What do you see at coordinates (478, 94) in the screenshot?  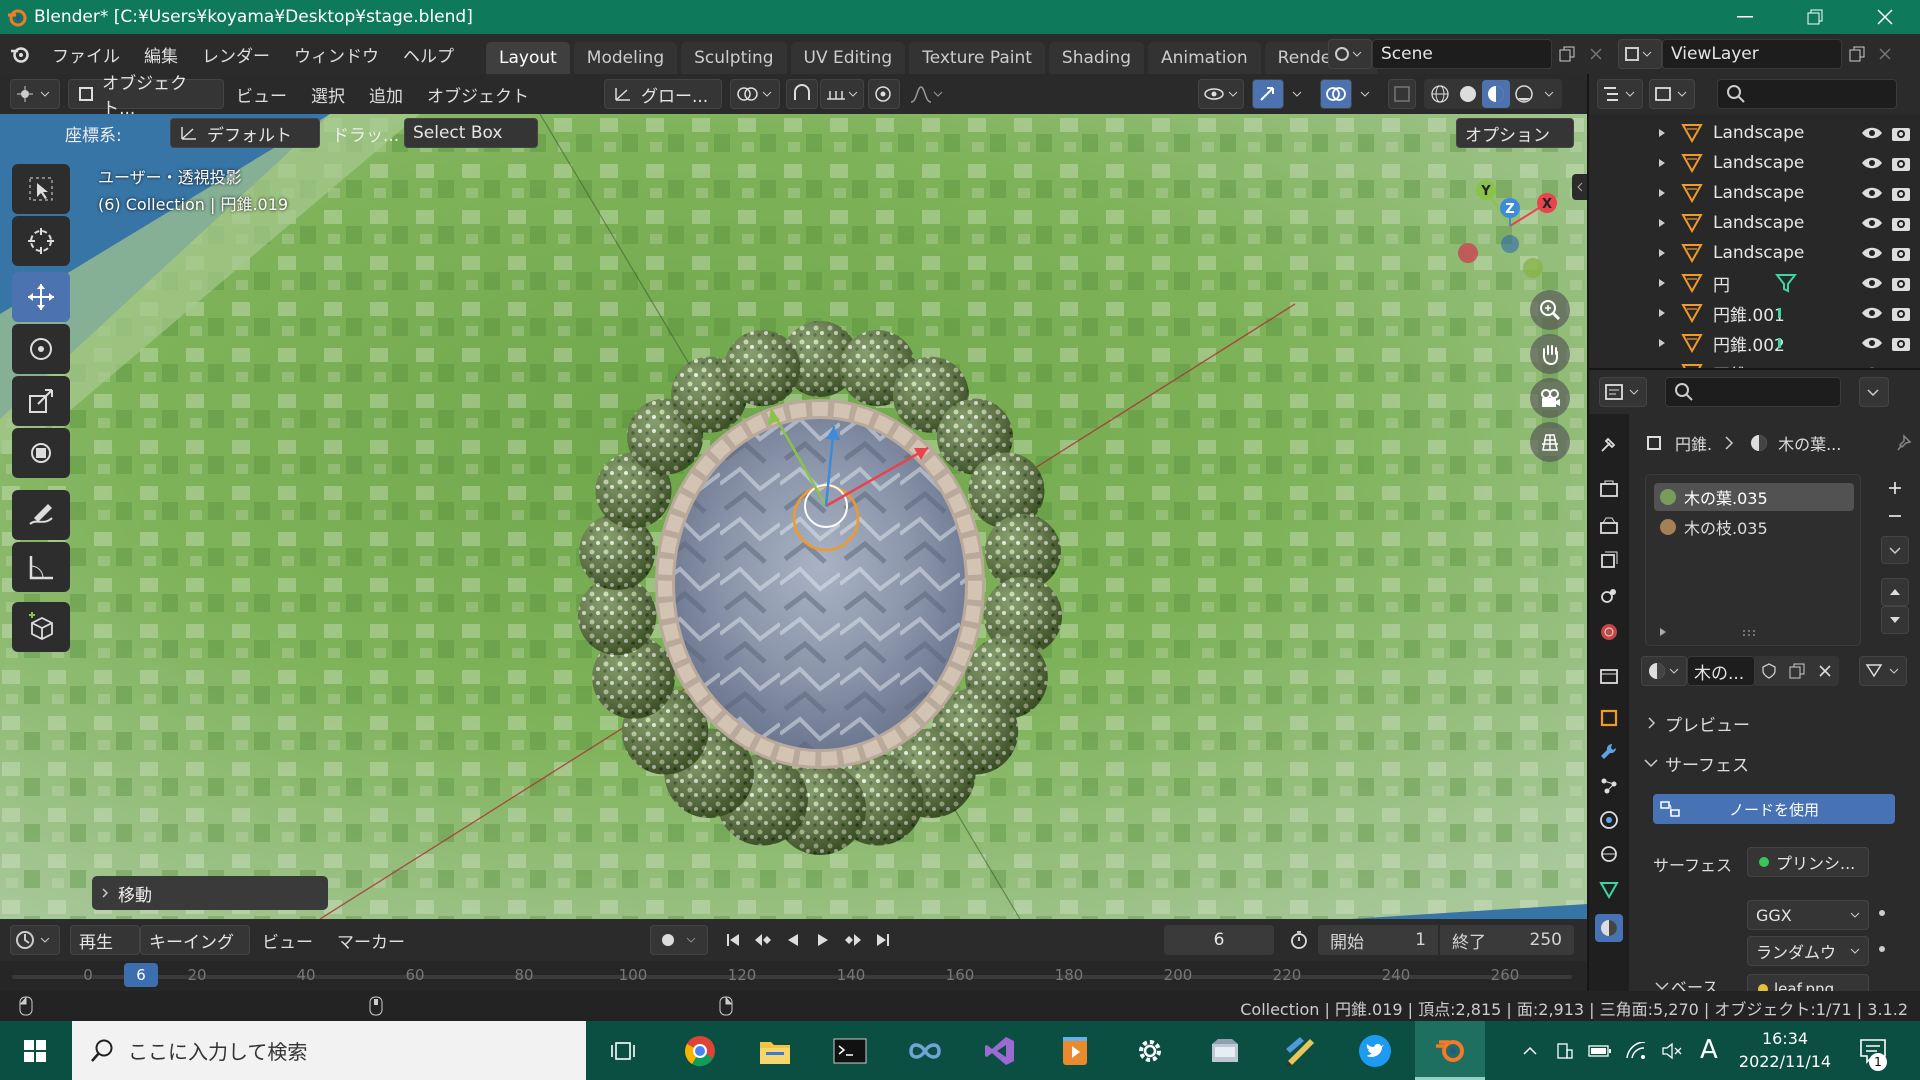 I see `menu-object: オブジェクト` at bounding box center [478, 94].